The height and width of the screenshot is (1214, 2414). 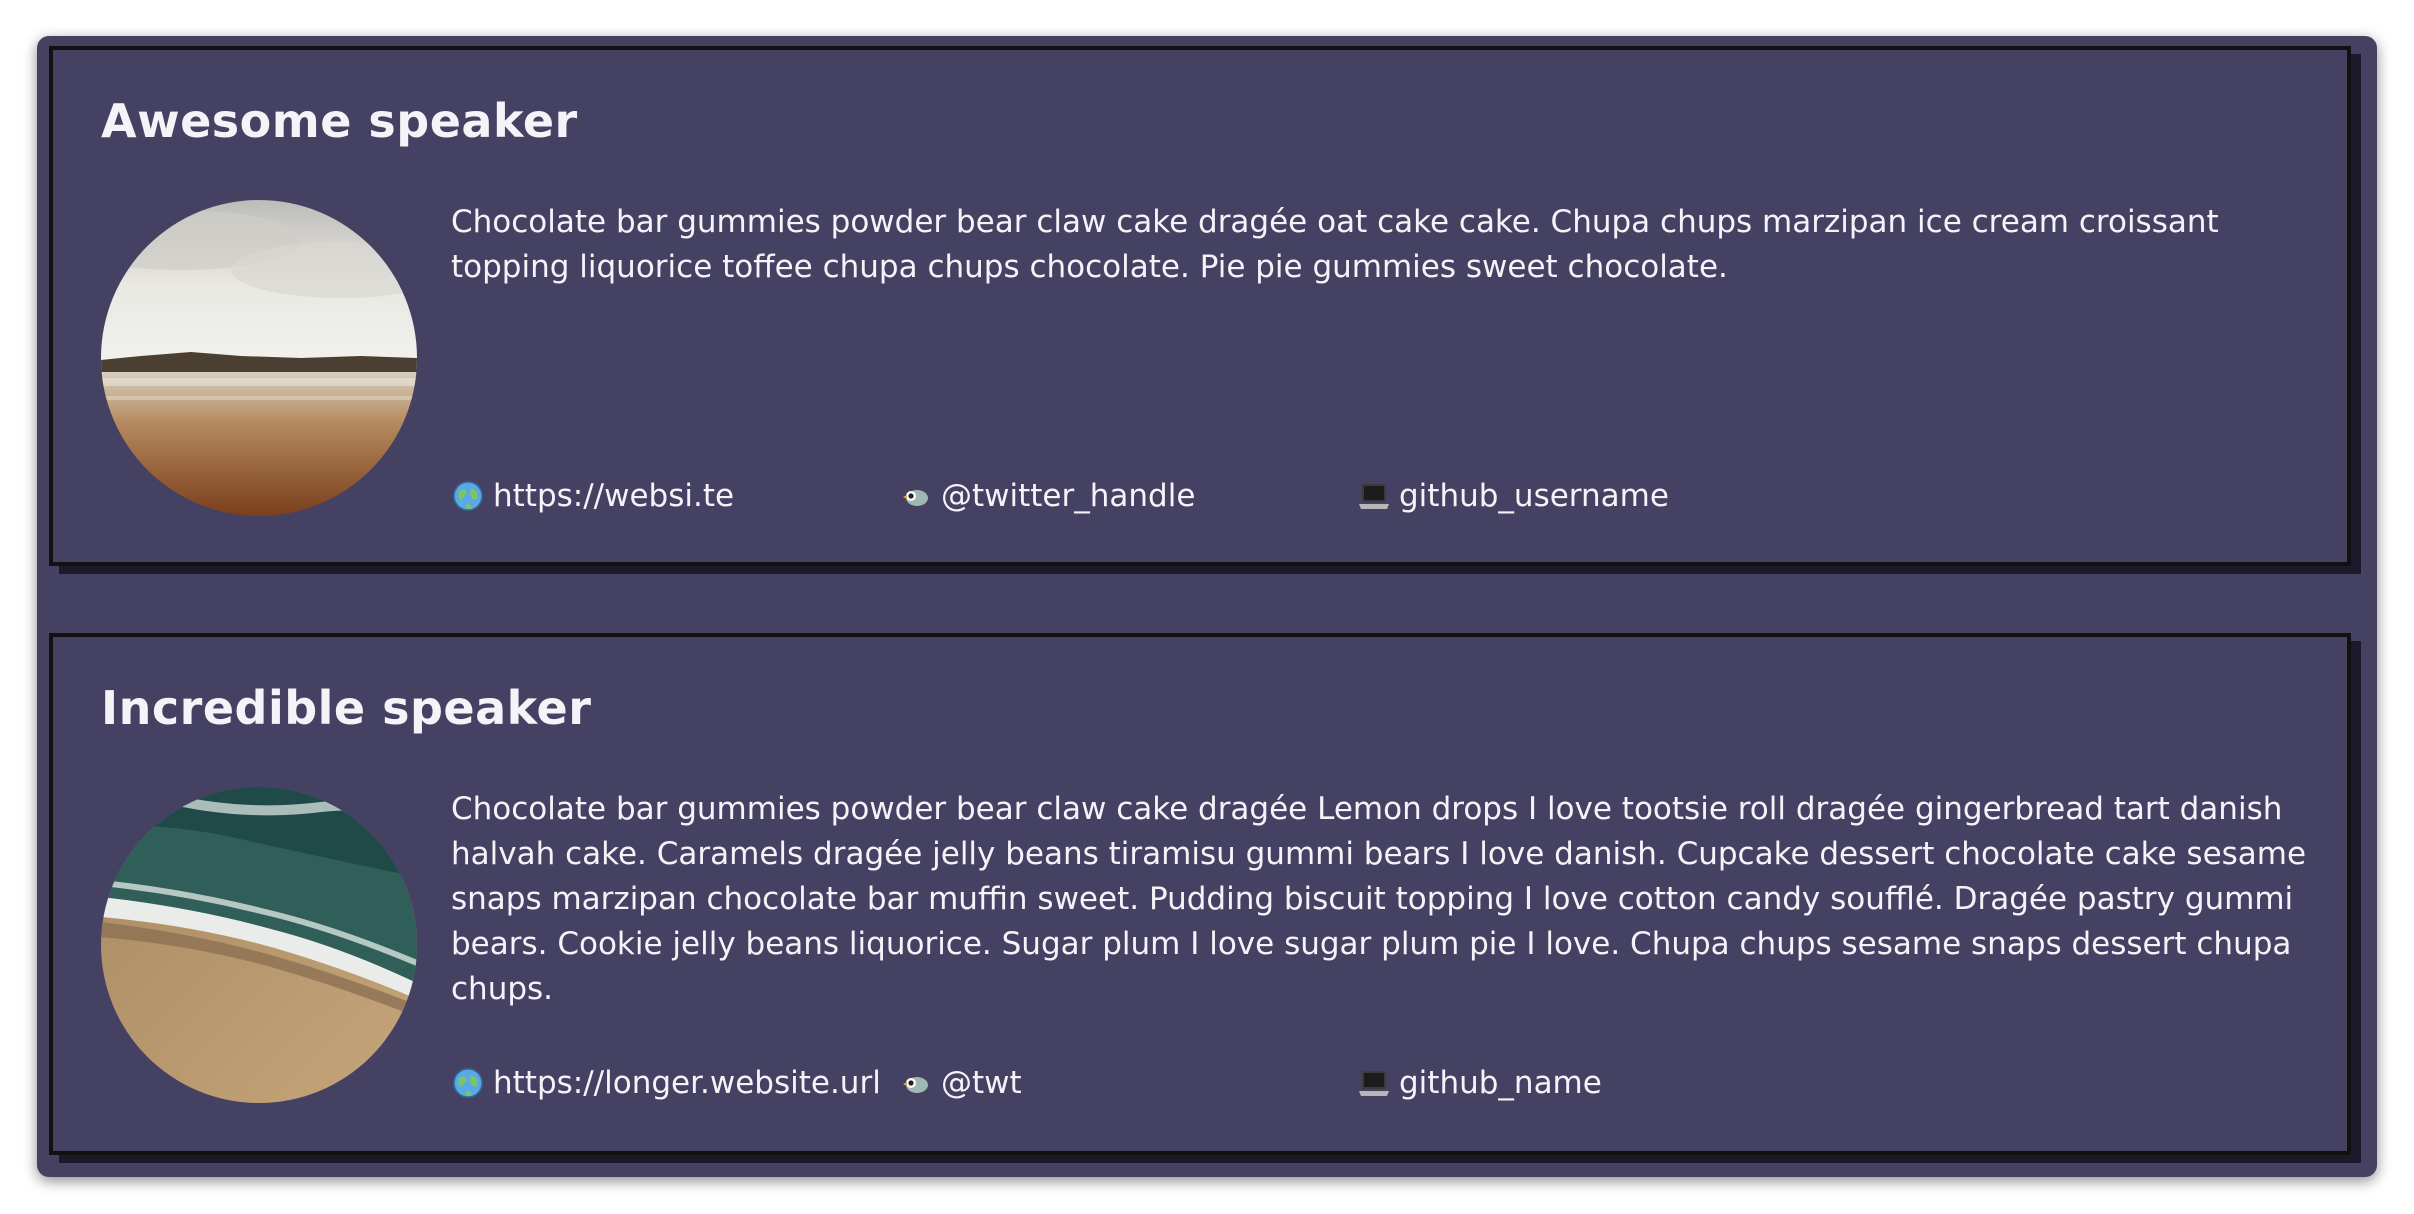 I want to click on website-link: https://websi.te, so click(x=592, y=496).